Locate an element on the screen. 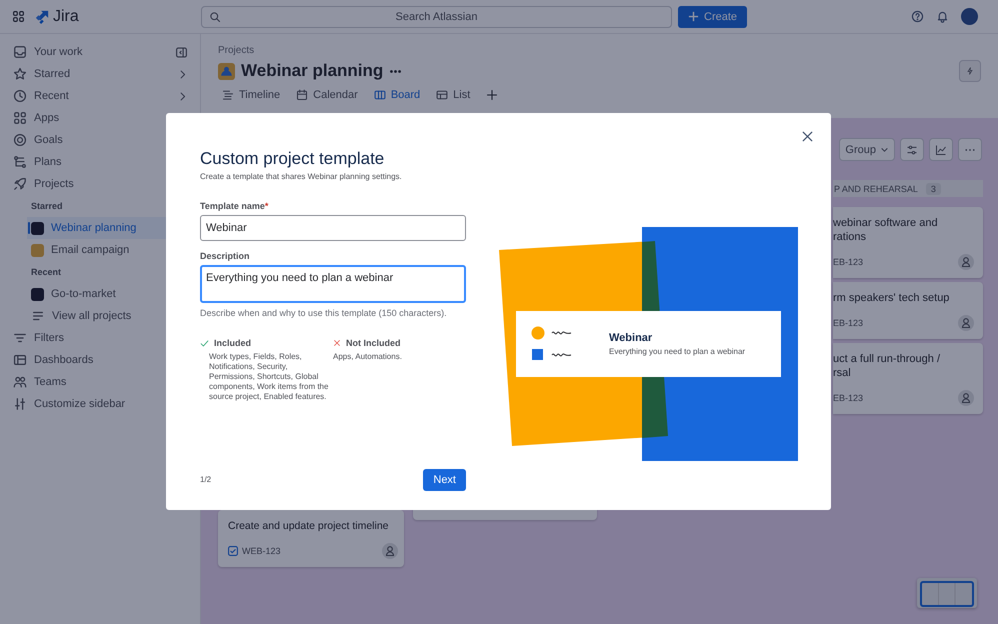  description-field: Everything you need to plan a webinar is located at coordinates (333, 284).